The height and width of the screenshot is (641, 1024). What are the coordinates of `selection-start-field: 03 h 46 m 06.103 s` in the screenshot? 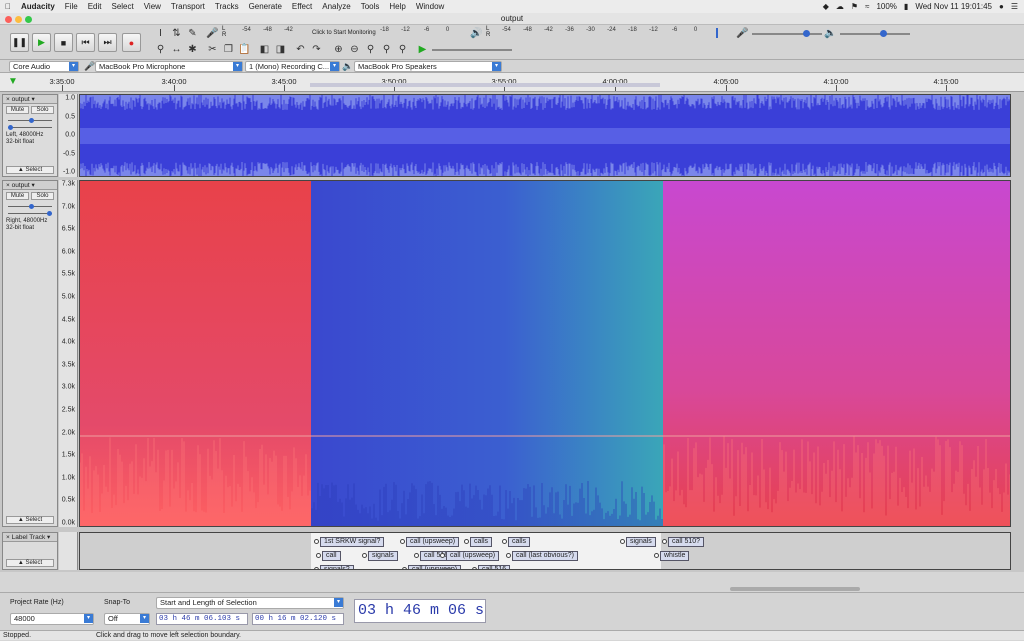 It's located at (202, 619).